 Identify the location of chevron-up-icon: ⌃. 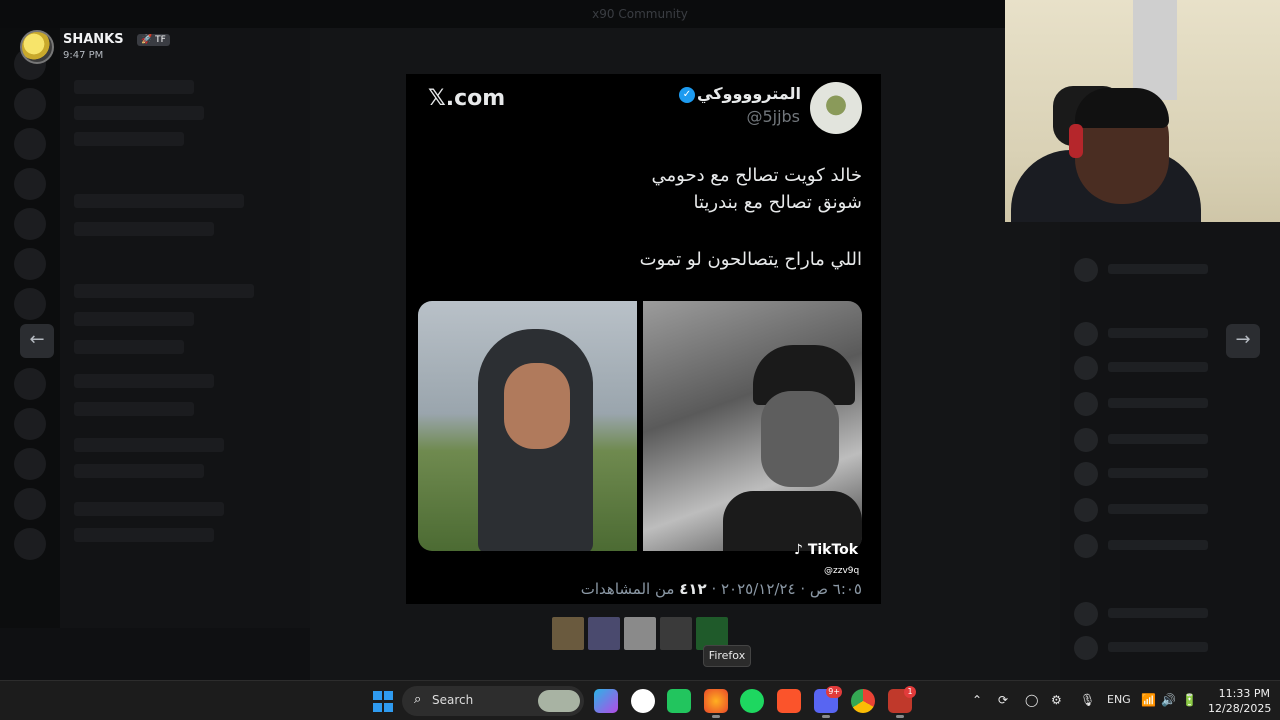
(977, 700).